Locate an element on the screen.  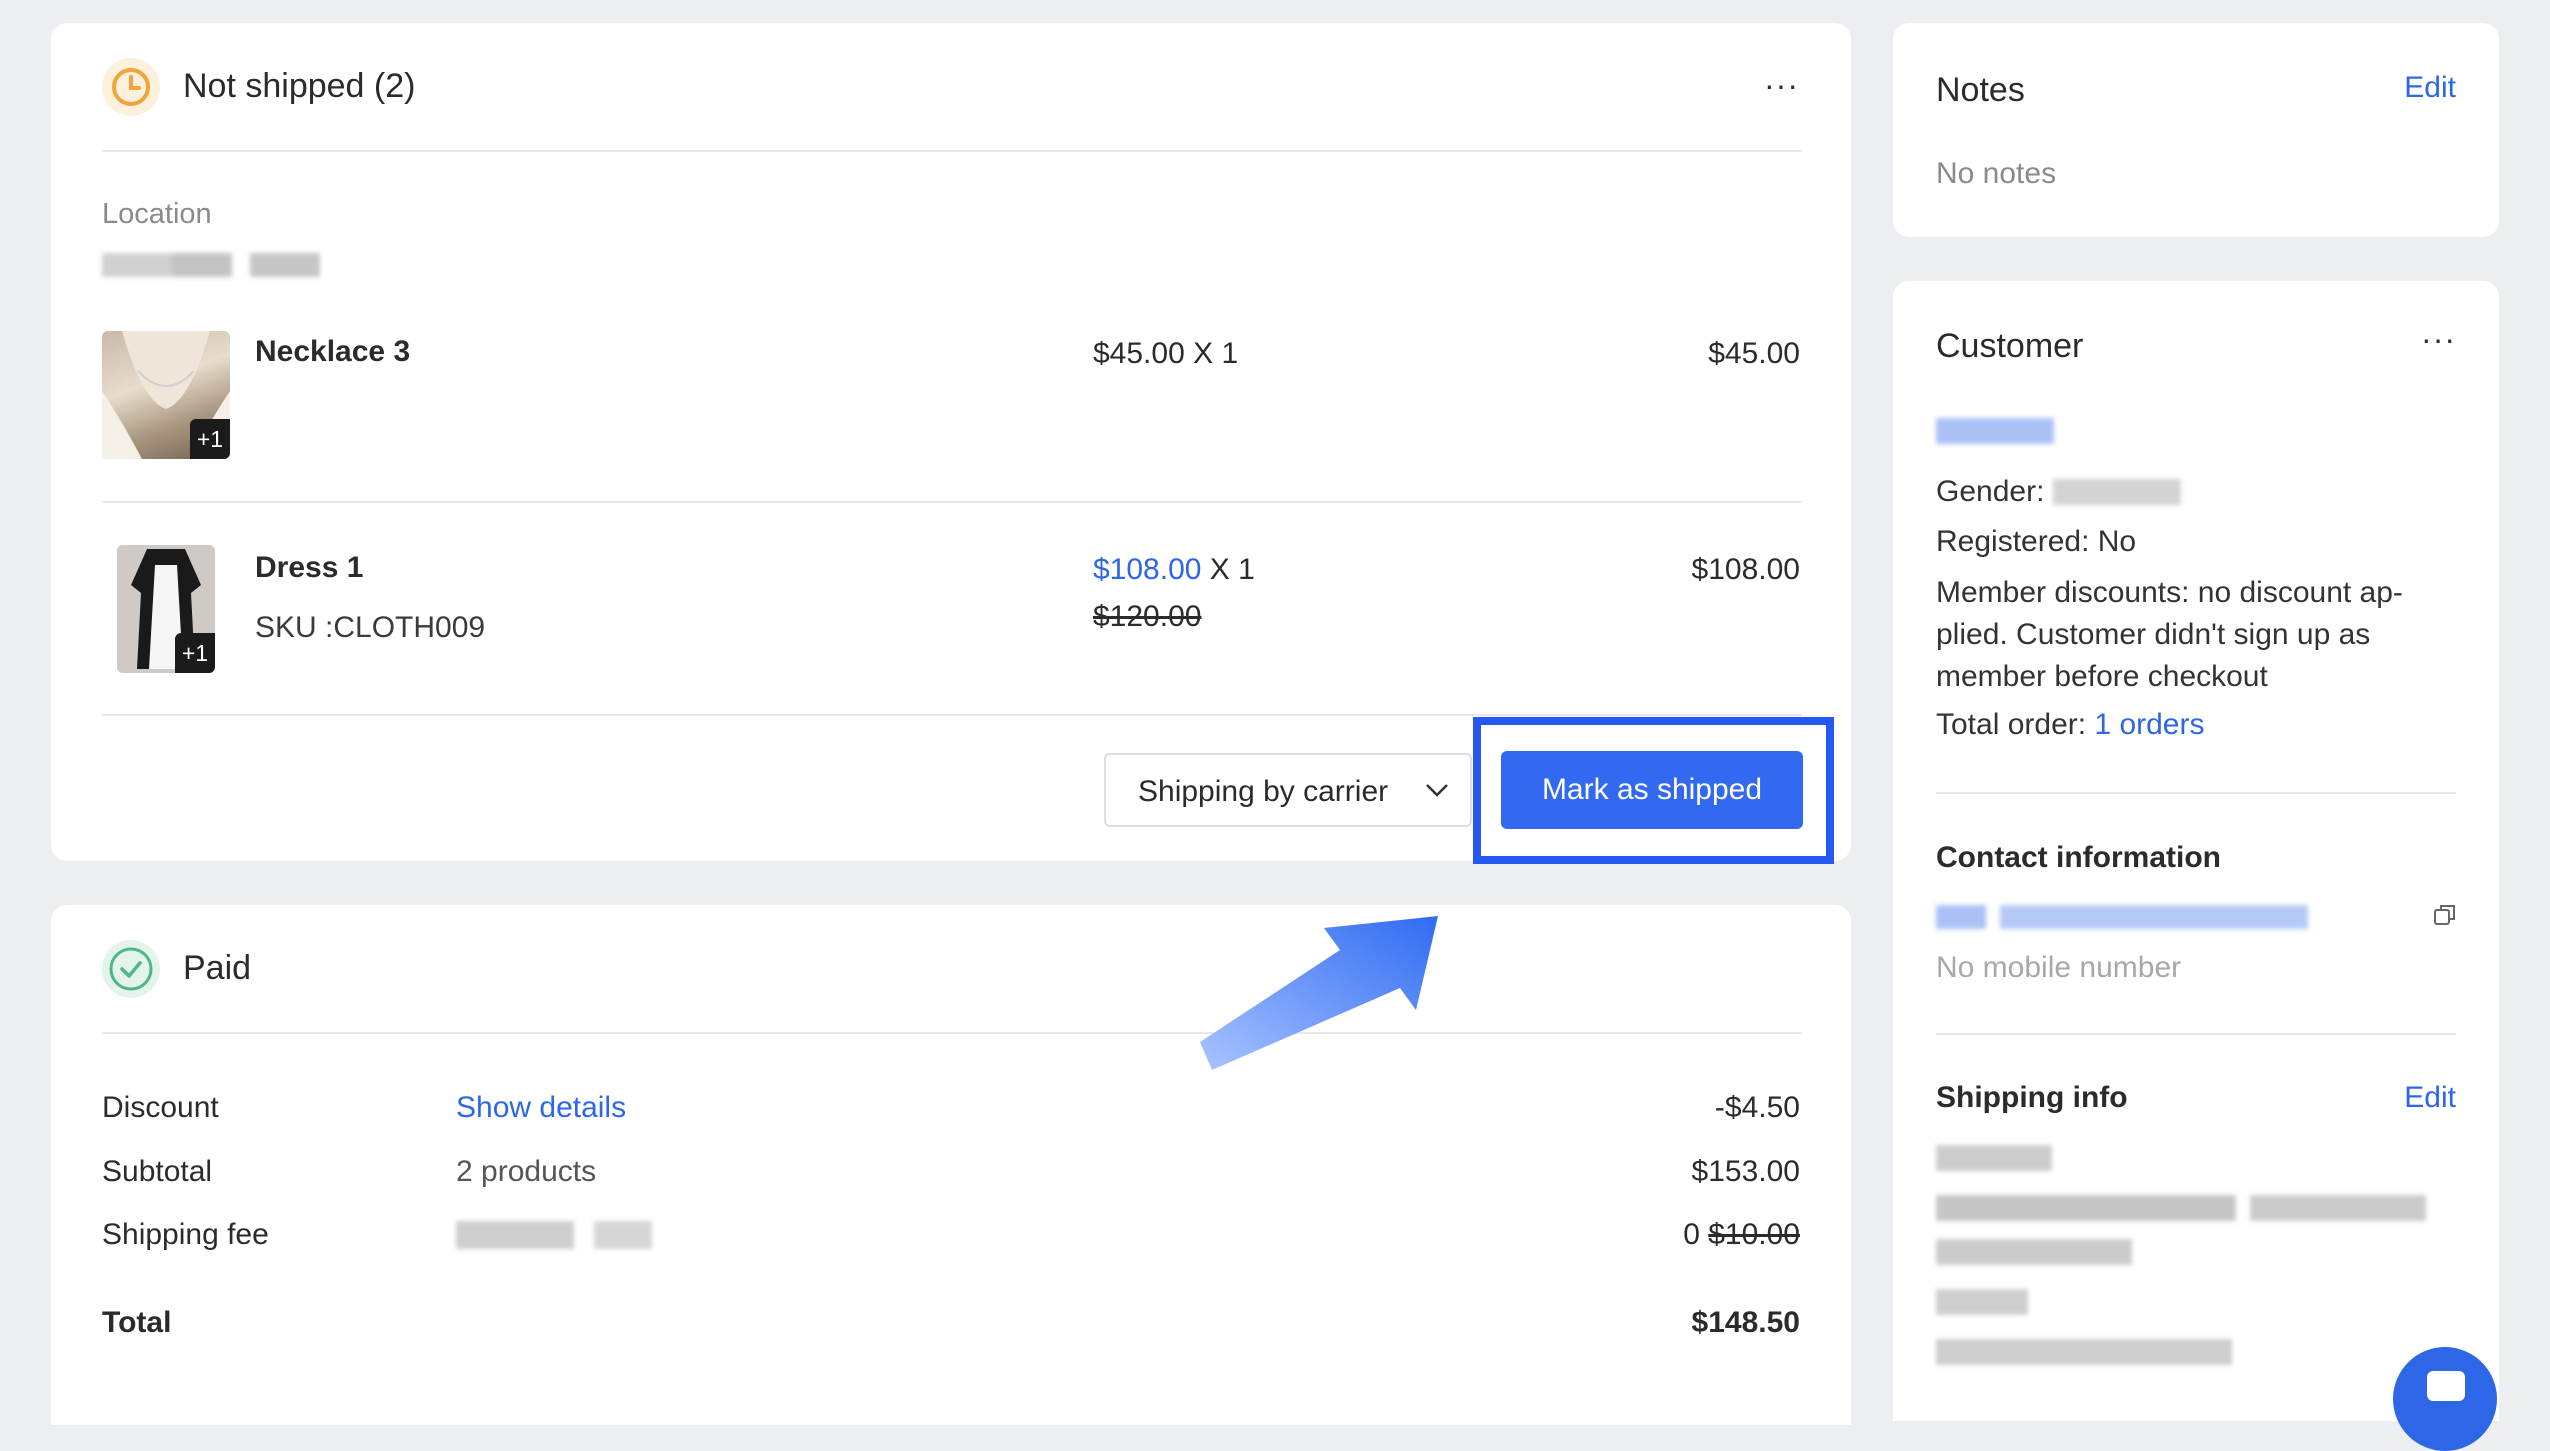
customer-name-redacted is located at coordinates (1995, 431).